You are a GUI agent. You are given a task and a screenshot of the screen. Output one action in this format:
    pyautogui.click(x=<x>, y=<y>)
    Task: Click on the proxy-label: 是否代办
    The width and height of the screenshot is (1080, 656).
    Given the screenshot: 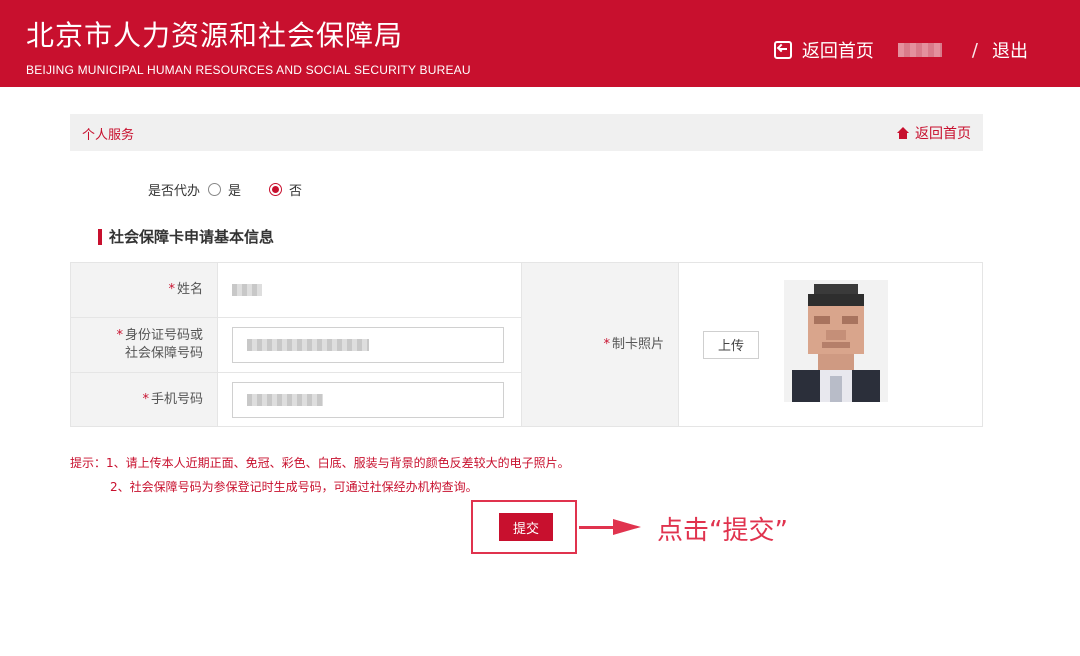 What is the action you would take?
    pyautogui.click(x=174, y=191)
    